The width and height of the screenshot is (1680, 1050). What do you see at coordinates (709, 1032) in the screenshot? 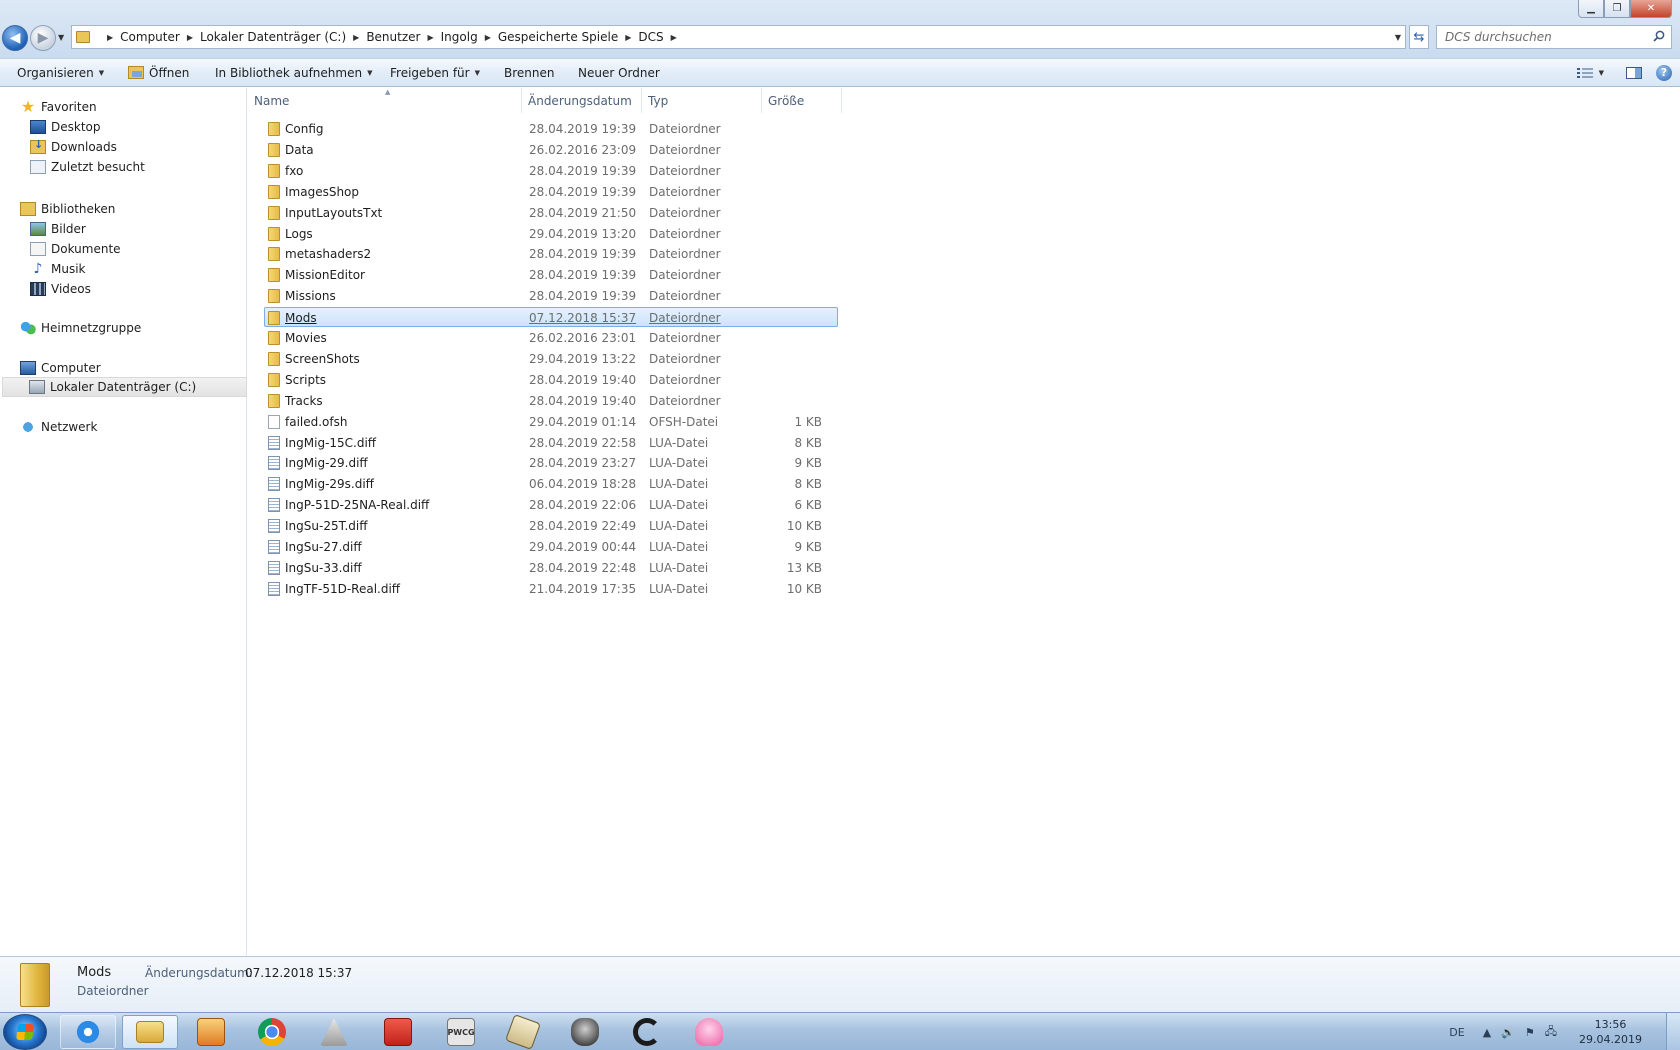
I see `taskbar-octopus` at bounding box center [709, 1032].